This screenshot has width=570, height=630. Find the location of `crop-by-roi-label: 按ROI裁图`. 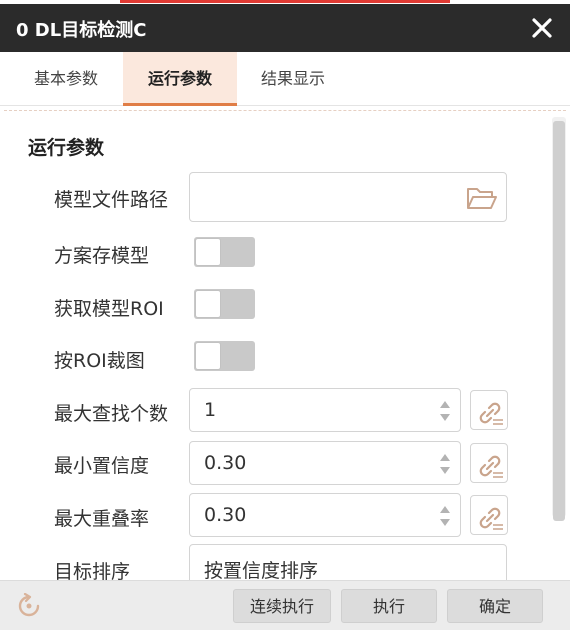

crop-by-roi-label: 按ROI裁图 is located at coordinates (99, 361).